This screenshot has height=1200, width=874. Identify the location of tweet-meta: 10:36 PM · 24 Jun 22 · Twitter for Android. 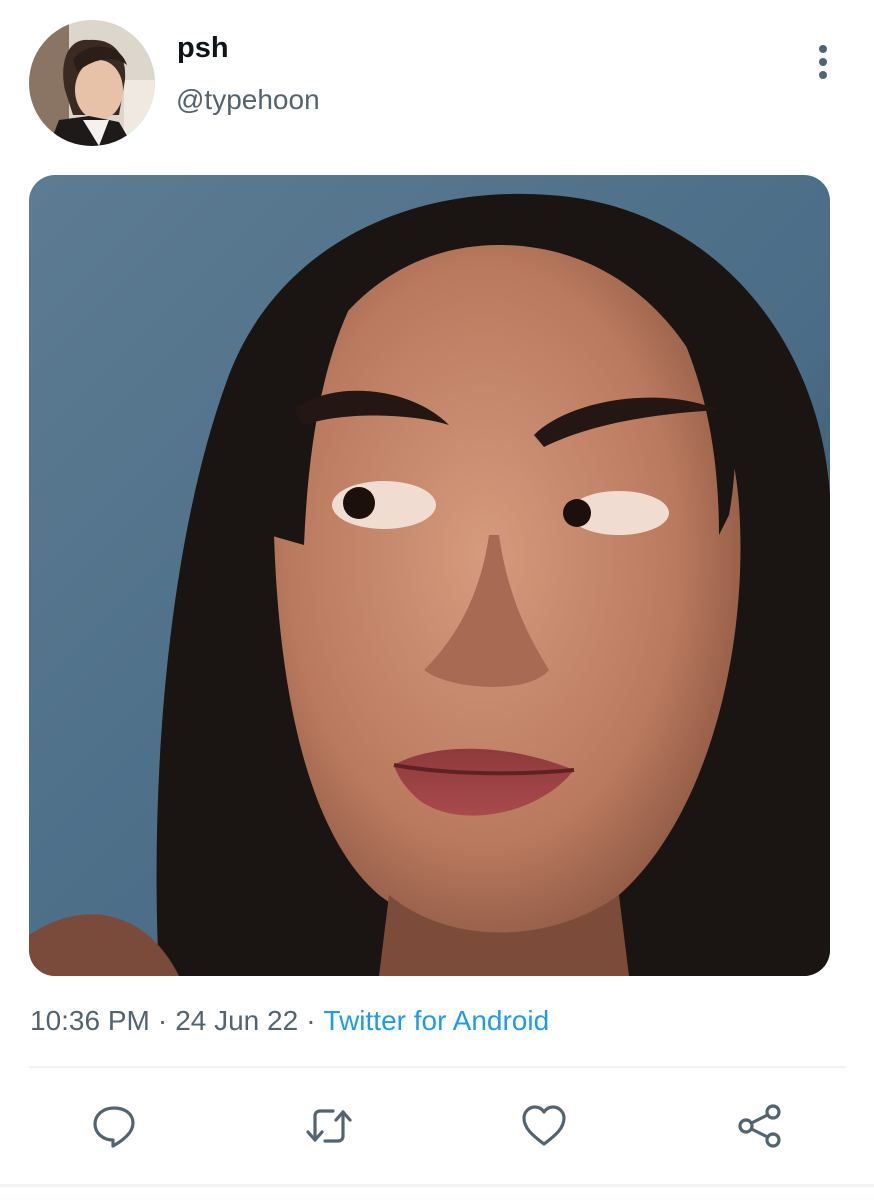
(289, 1021).